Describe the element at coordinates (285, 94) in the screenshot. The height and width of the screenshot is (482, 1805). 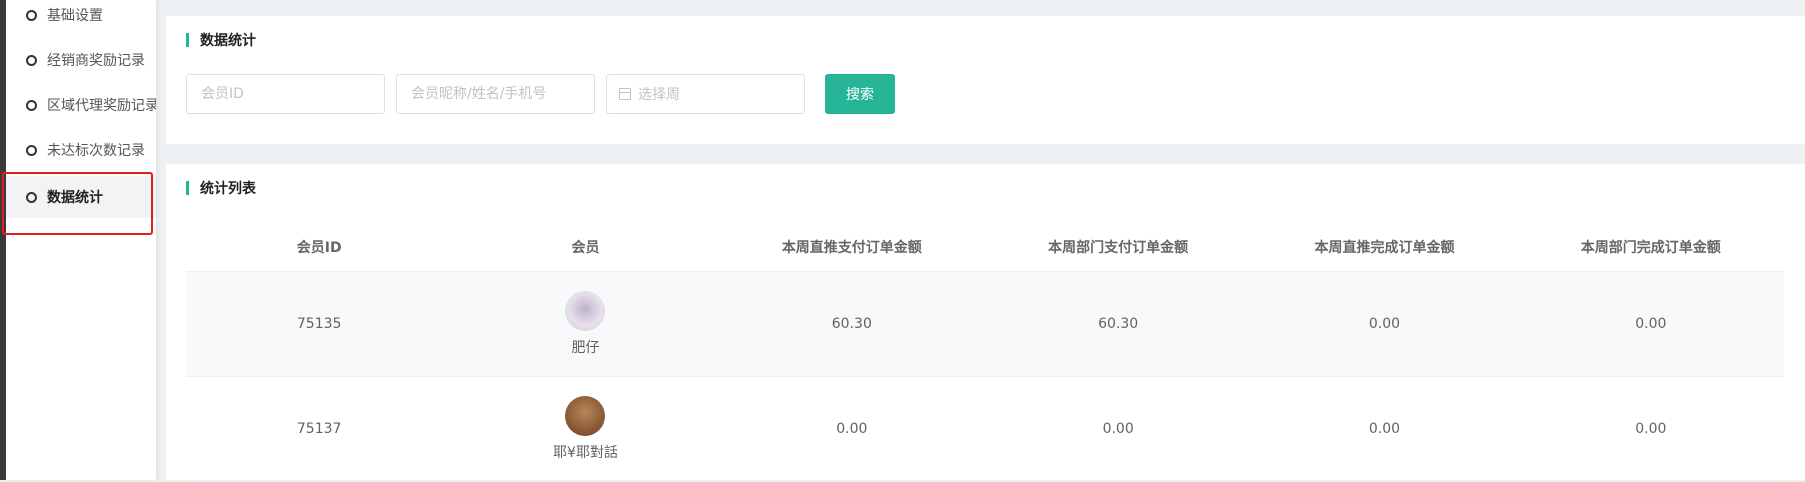
I see `member-id-input` at that location.